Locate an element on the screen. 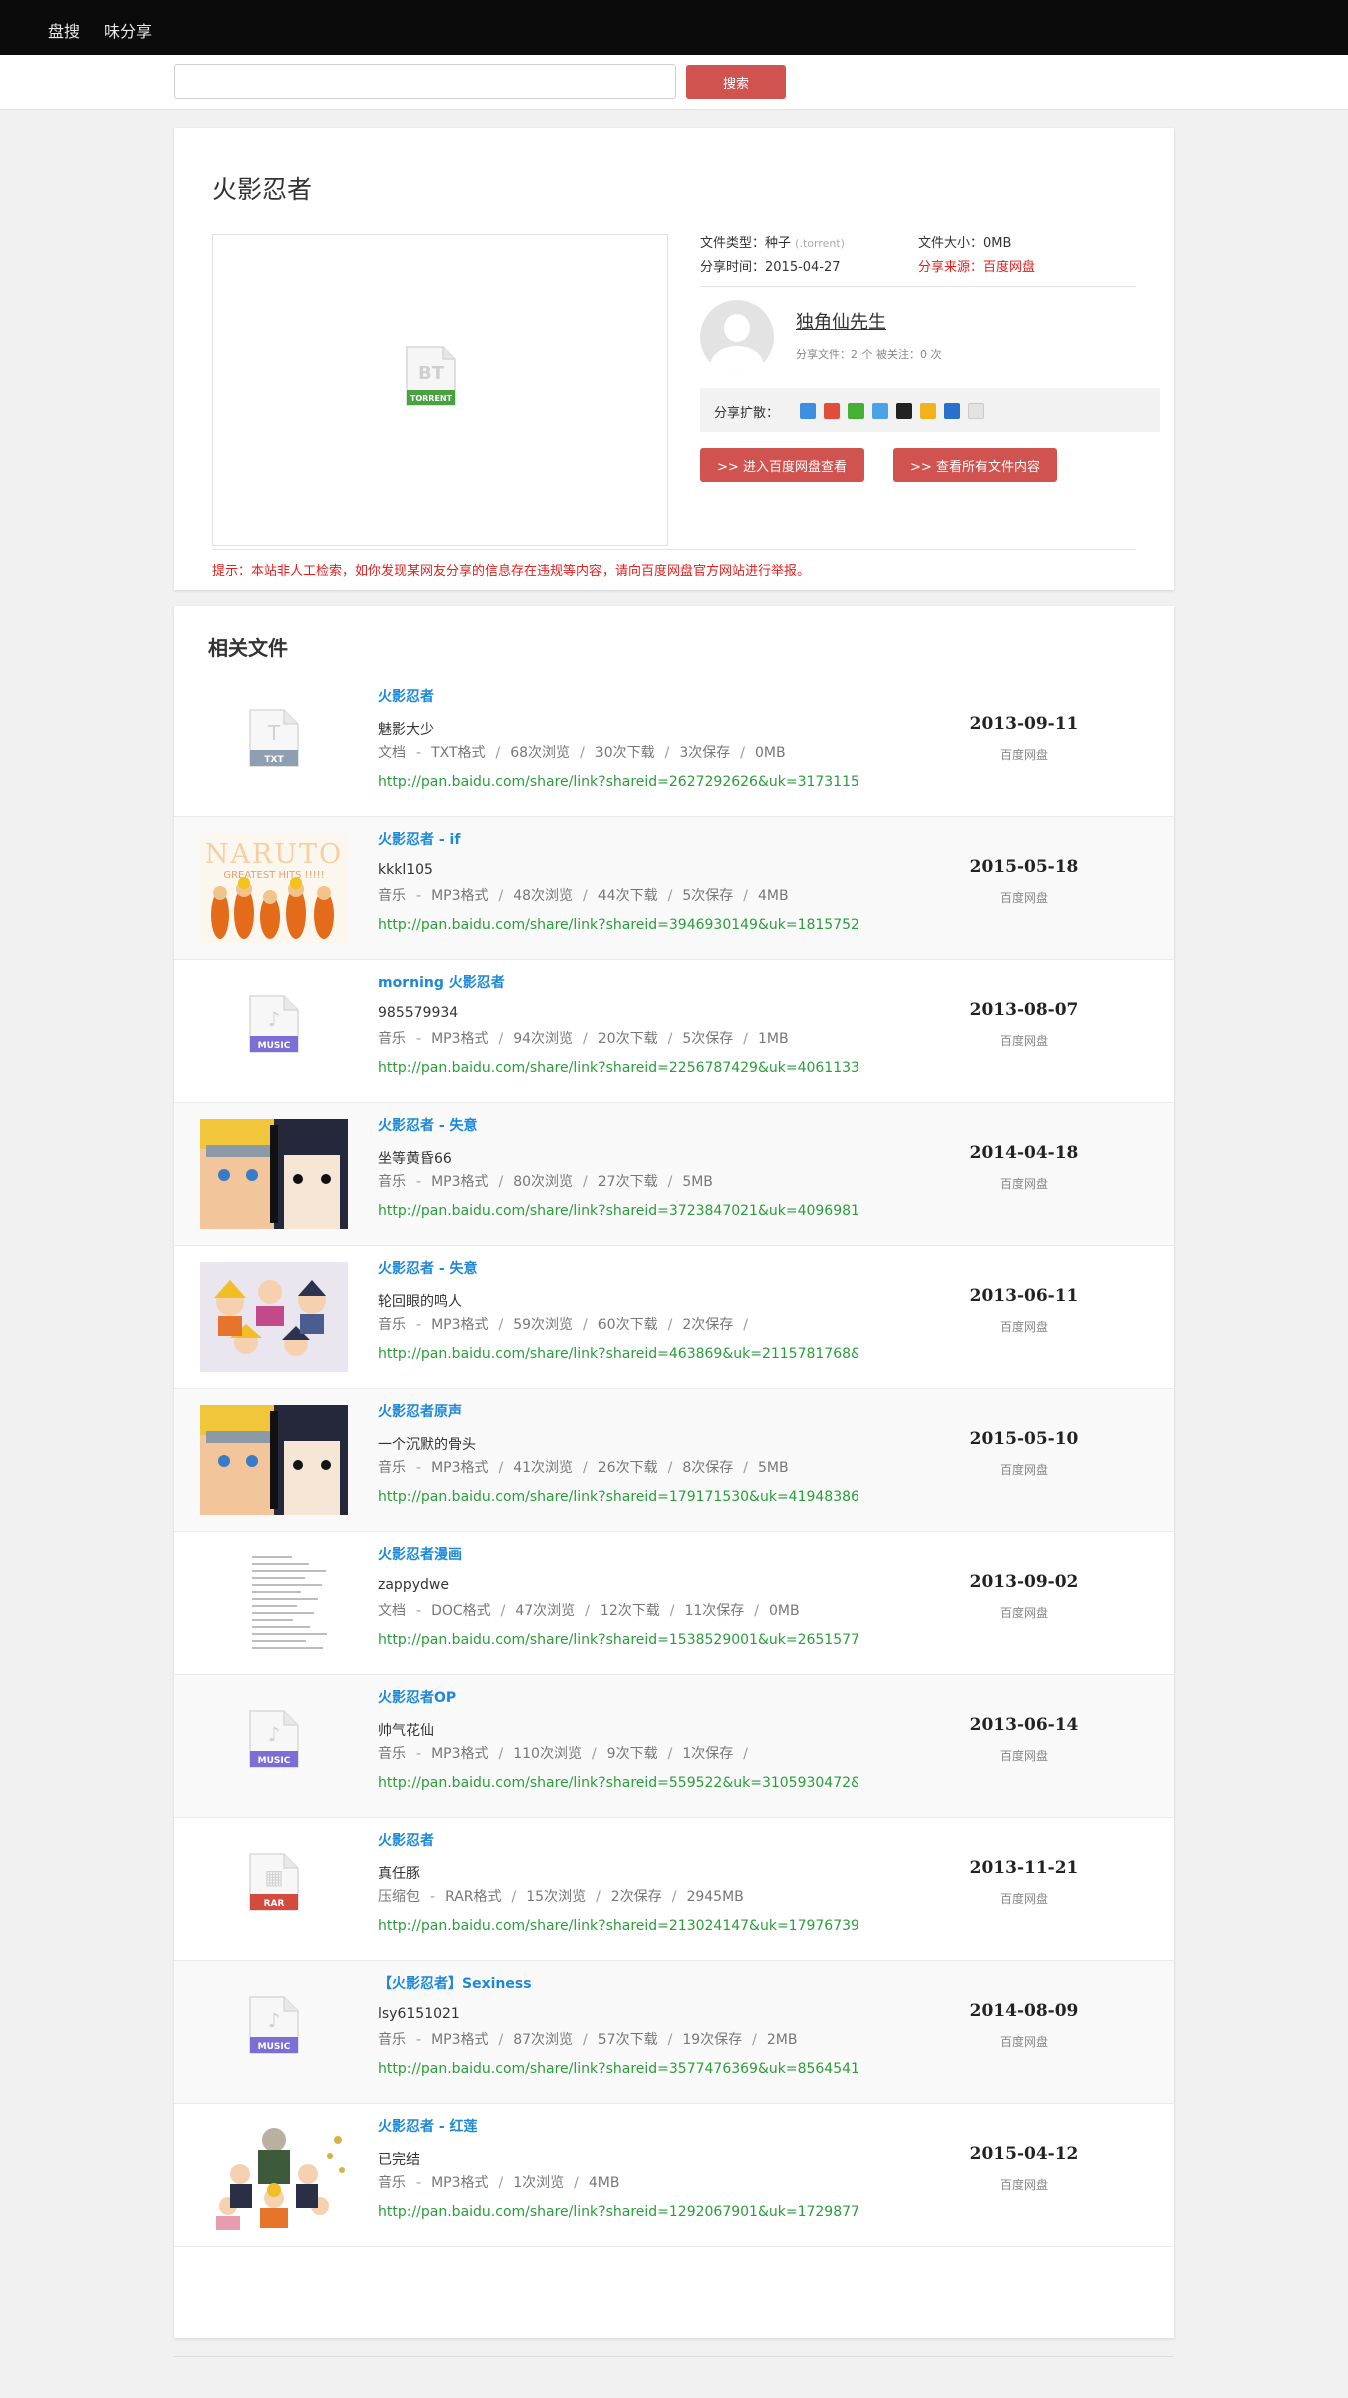 The height and width of the screenshot is (2398, 1348). meta-value: 8次保存 is located at coordinates (708, 1468).